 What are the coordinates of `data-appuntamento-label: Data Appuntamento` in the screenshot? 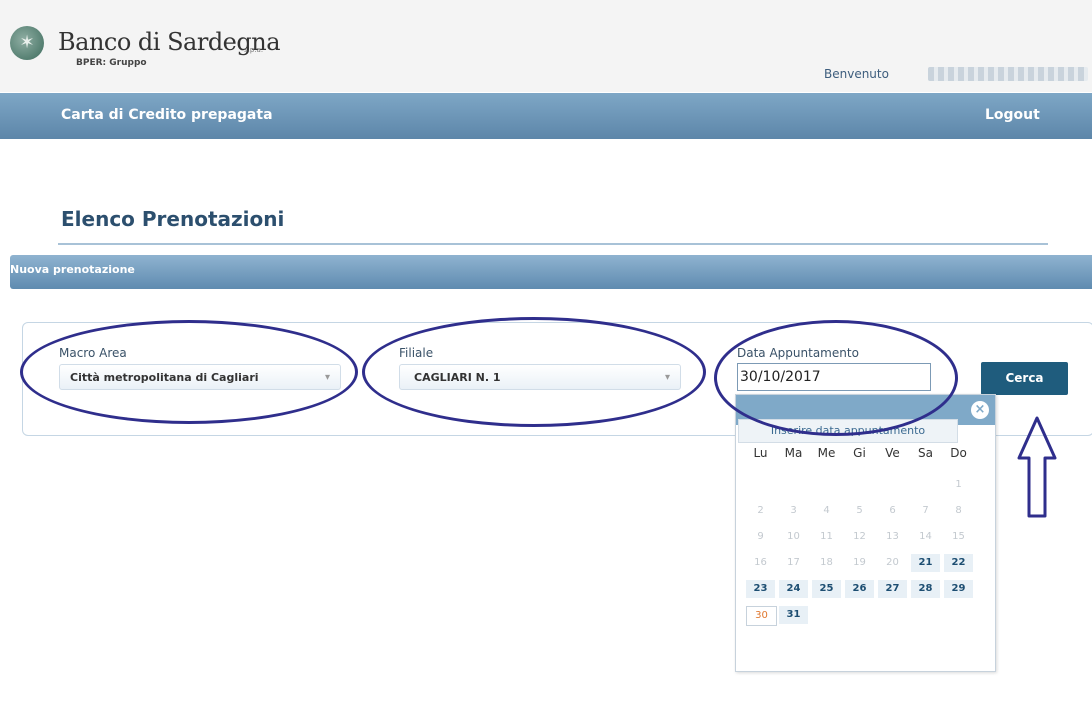 It's located at (798, 353).